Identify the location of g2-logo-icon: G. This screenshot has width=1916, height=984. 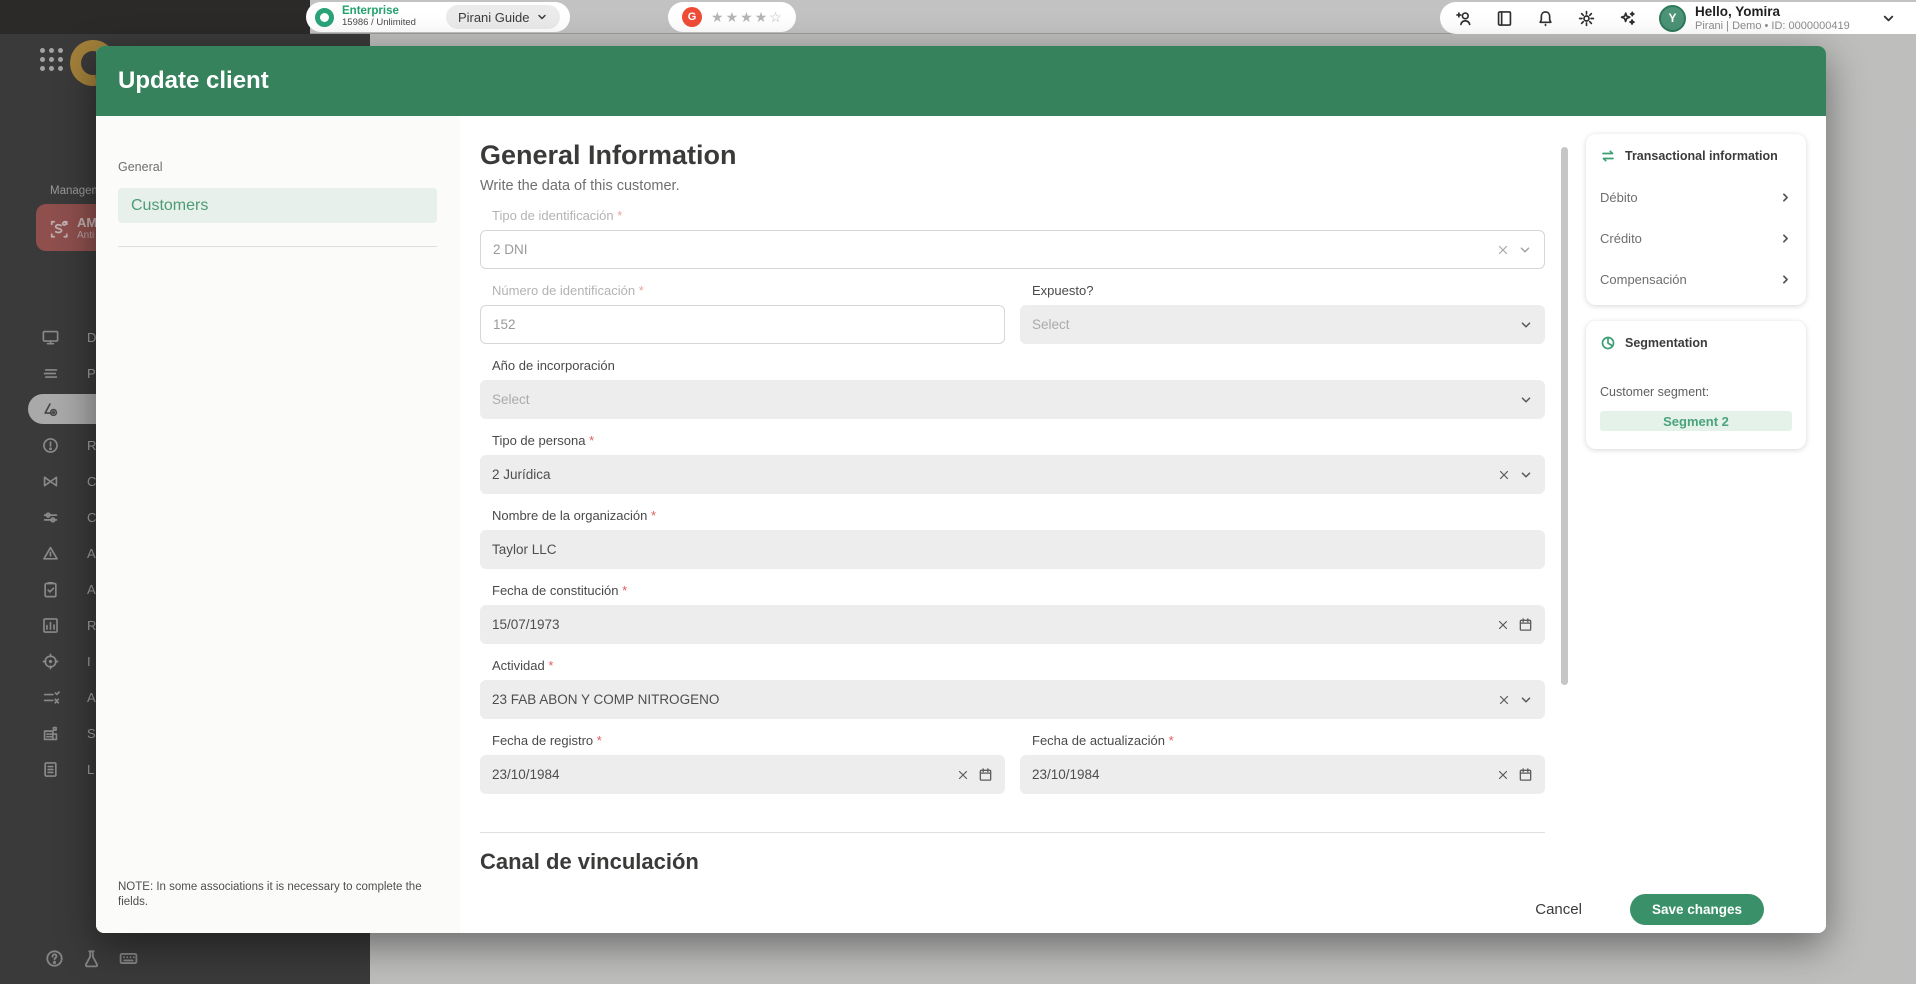
(692, 17).